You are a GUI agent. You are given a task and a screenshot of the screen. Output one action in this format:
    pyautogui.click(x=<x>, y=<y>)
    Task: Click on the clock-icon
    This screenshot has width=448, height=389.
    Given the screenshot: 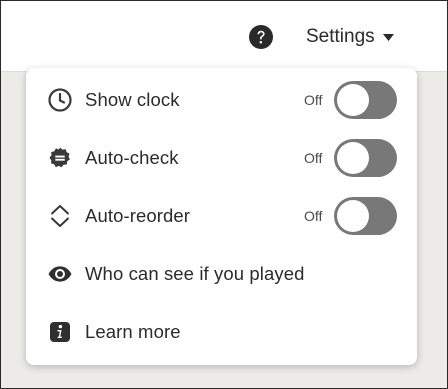 What is the action you would take?
    pyautogui.click(x=60, y=100)
    